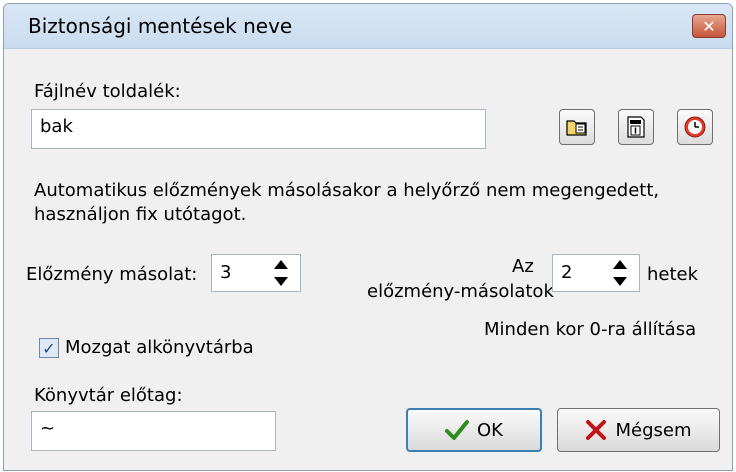 The image size is (736, 472). What do you see at coordinates (673, 274) in the screenshot?
I see `weeks-unit-label: hetek` at bounding box center [673, 274].